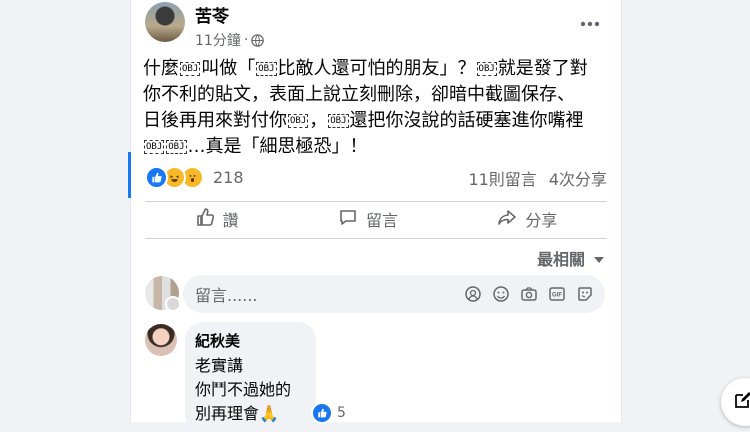 The image size is (750, 432). I want to click on speech-bubble-icon, so click(348, 219).